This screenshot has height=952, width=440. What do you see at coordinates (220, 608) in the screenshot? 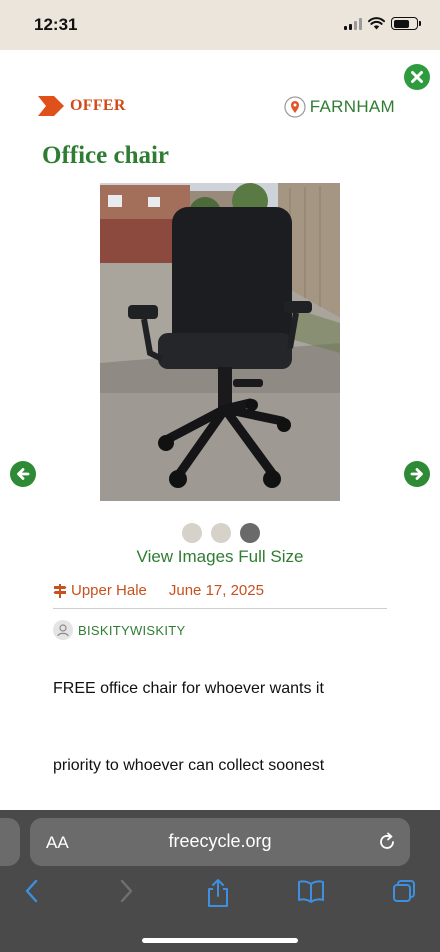
I see `divider` at bounding box center [220, 608].